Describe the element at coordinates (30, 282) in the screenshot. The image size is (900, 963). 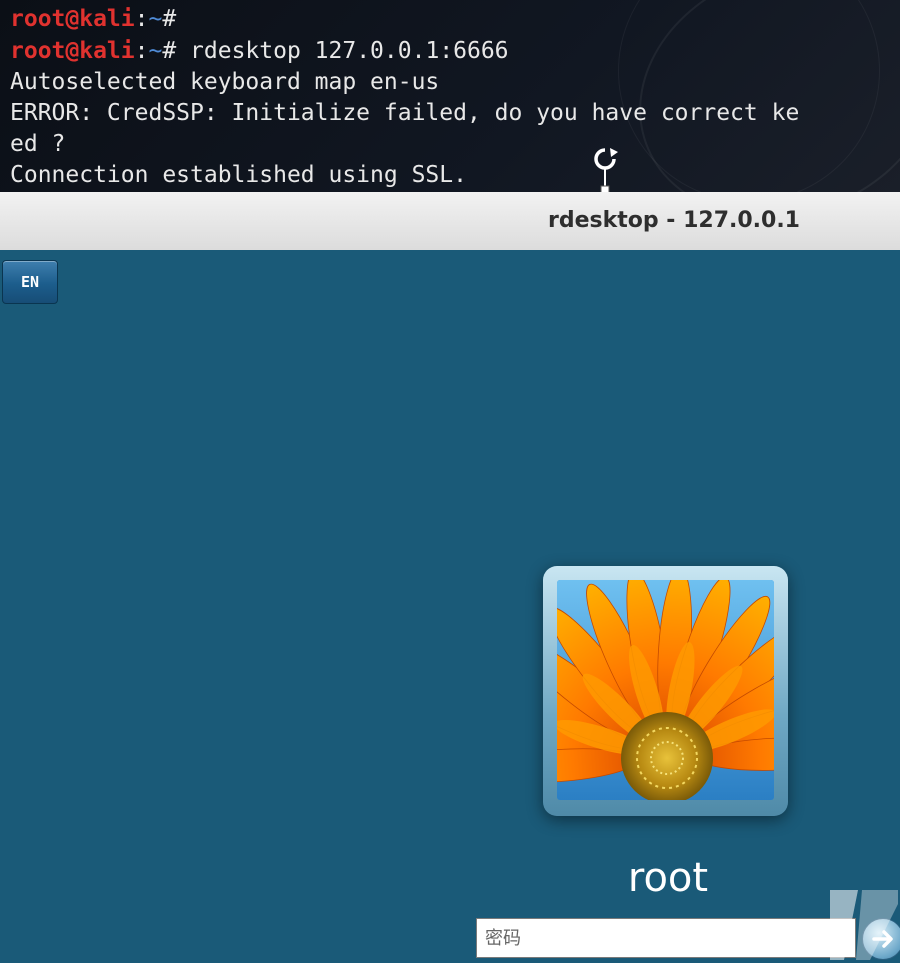
I see `language-indicator-button: EN` at that location.